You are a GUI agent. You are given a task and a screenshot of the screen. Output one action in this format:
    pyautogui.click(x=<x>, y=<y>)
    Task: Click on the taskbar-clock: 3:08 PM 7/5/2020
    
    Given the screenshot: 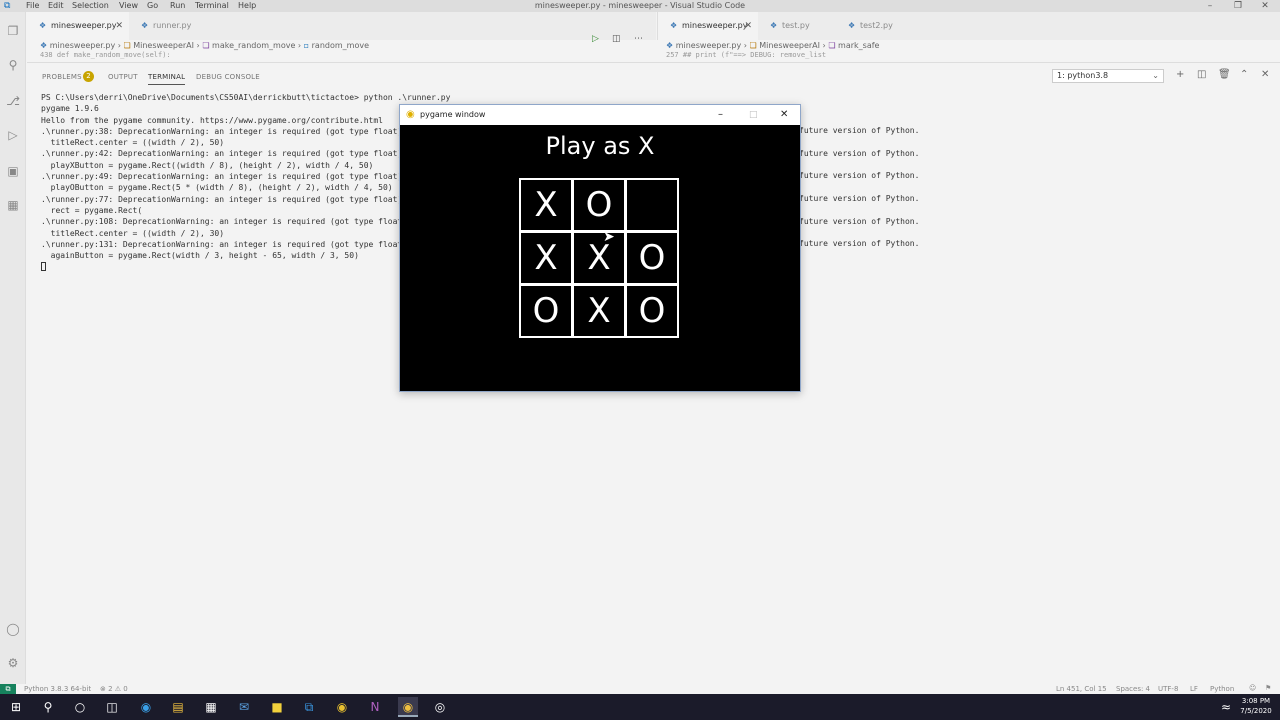 What is the action you would take?
    pyautogui.click(x=1256, y=706)
    